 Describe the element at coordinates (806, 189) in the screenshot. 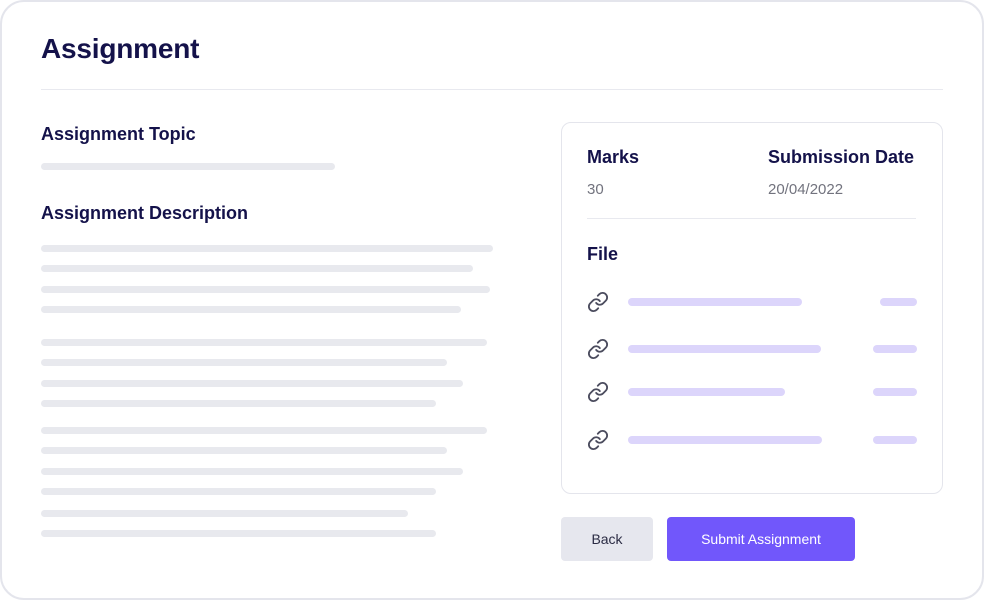

I see `submission-date-value: 20/04/2022` at that location.